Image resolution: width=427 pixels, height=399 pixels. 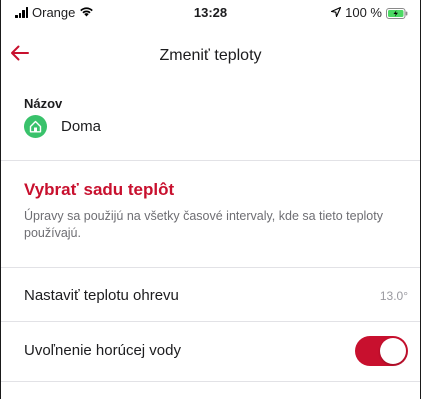 I want to click on location-arrow-icon, so click(x=336, y=12).